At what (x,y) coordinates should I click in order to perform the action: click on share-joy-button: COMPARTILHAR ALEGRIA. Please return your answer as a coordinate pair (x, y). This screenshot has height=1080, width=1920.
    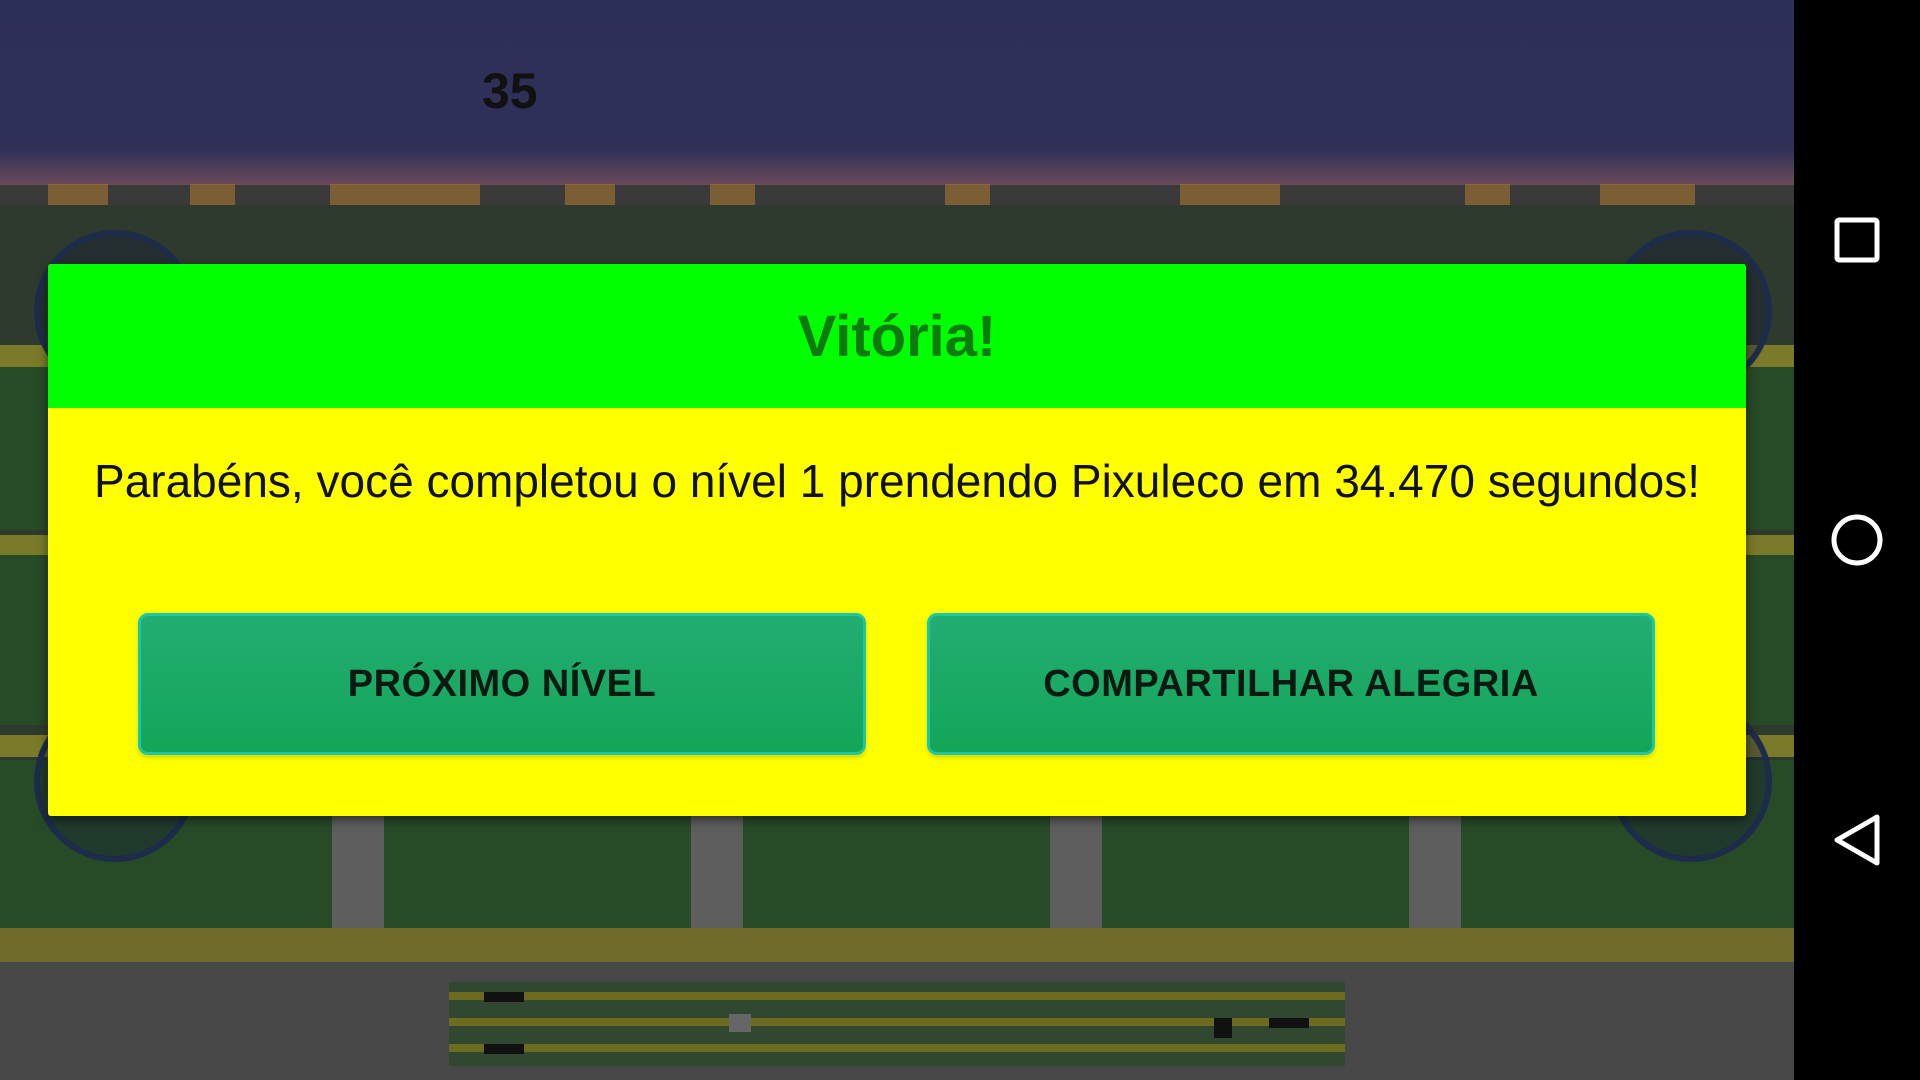
    Looking at the image, I should click on (1291, 684).